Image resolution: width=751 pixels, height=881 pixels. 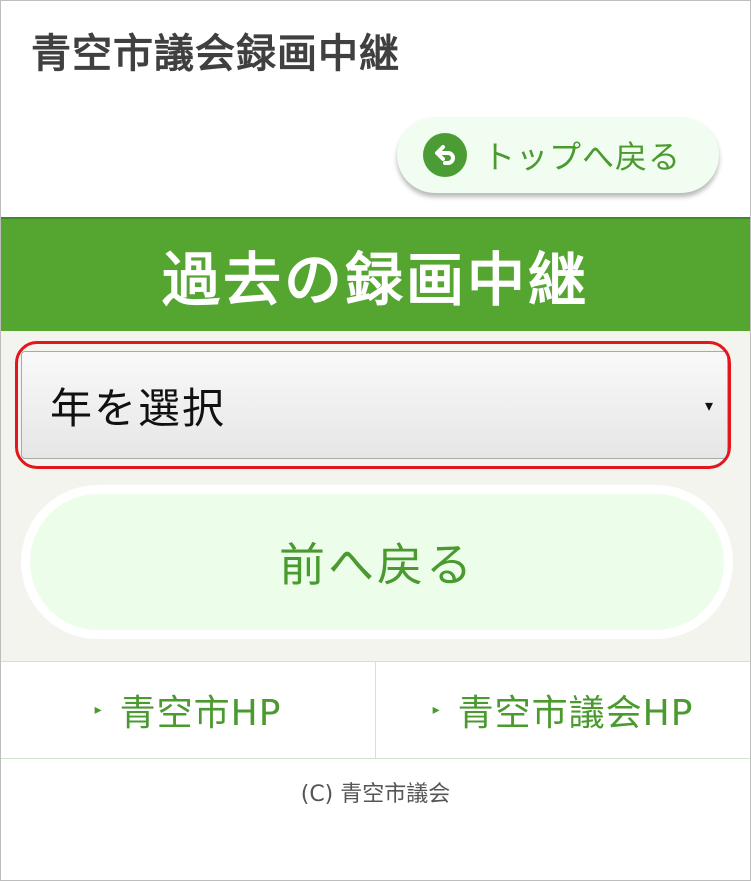 I want to click on site-title: 青空市議会録画中継, so click(x=215, y=54).